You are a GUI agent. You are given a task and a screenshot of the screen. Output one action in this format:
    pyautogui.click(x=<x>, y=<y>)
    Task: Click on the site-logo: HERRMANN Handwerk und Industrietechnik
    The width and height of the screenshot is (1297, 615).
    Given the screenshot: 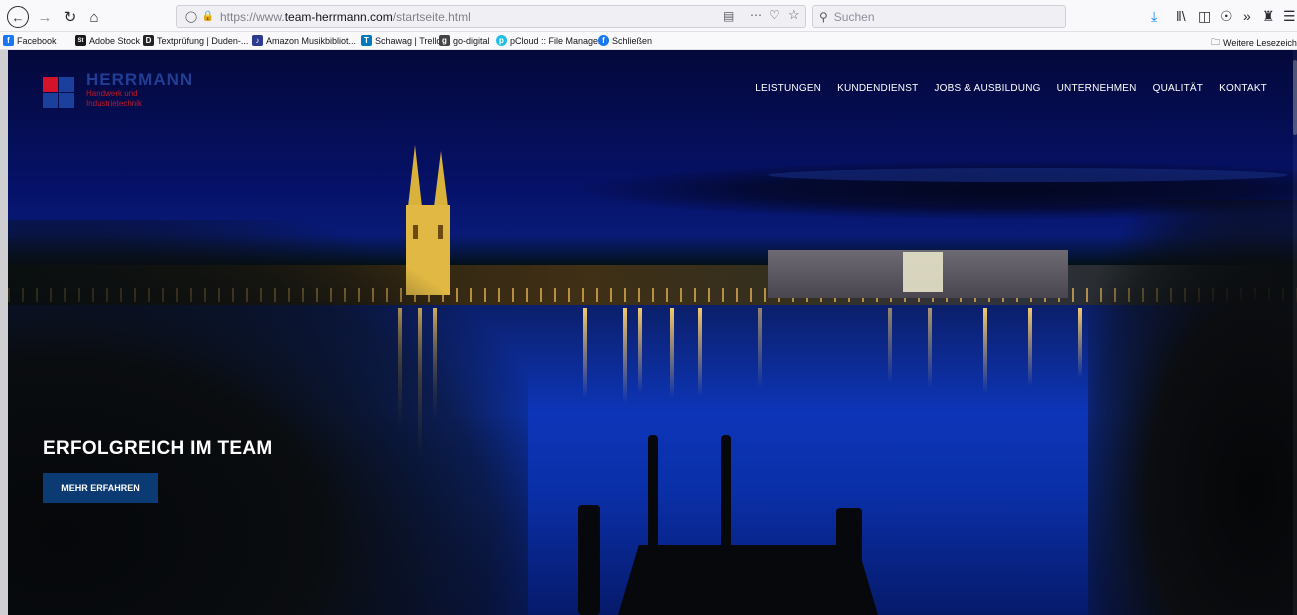 What is the action you would take?
    pyautogui.click(x=128, y=91)
    